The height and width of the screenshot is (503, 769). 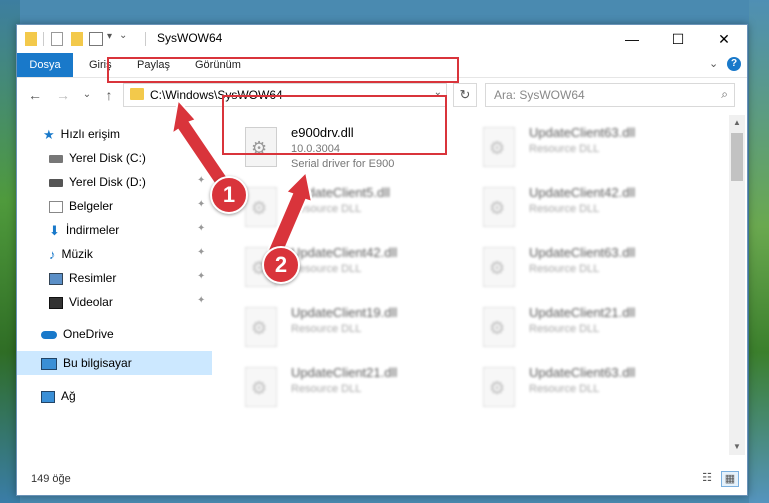 I want to click on nav-label: İndirmeler, so click(x=92, y=230).